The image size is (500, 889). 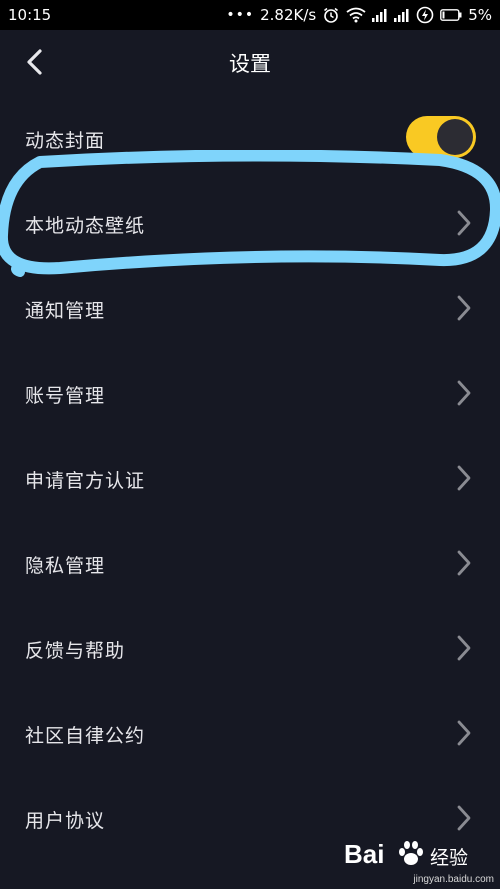 I want to click on setting-row-notifications: 通知管理, so click(x=250, y=308).